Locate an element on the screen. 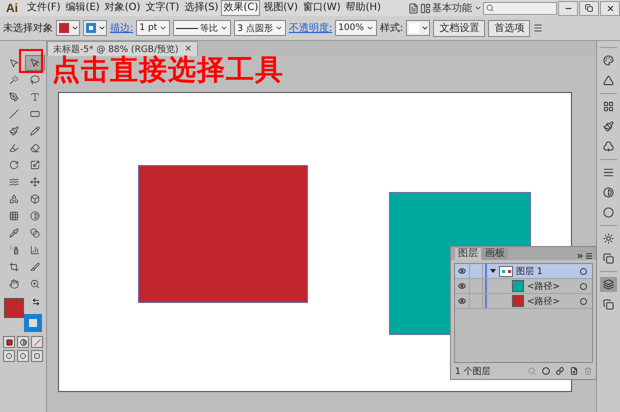 This screenshot has width=620, height=412. layer-count: 1 个图层 is located at coordinates (473, 372).